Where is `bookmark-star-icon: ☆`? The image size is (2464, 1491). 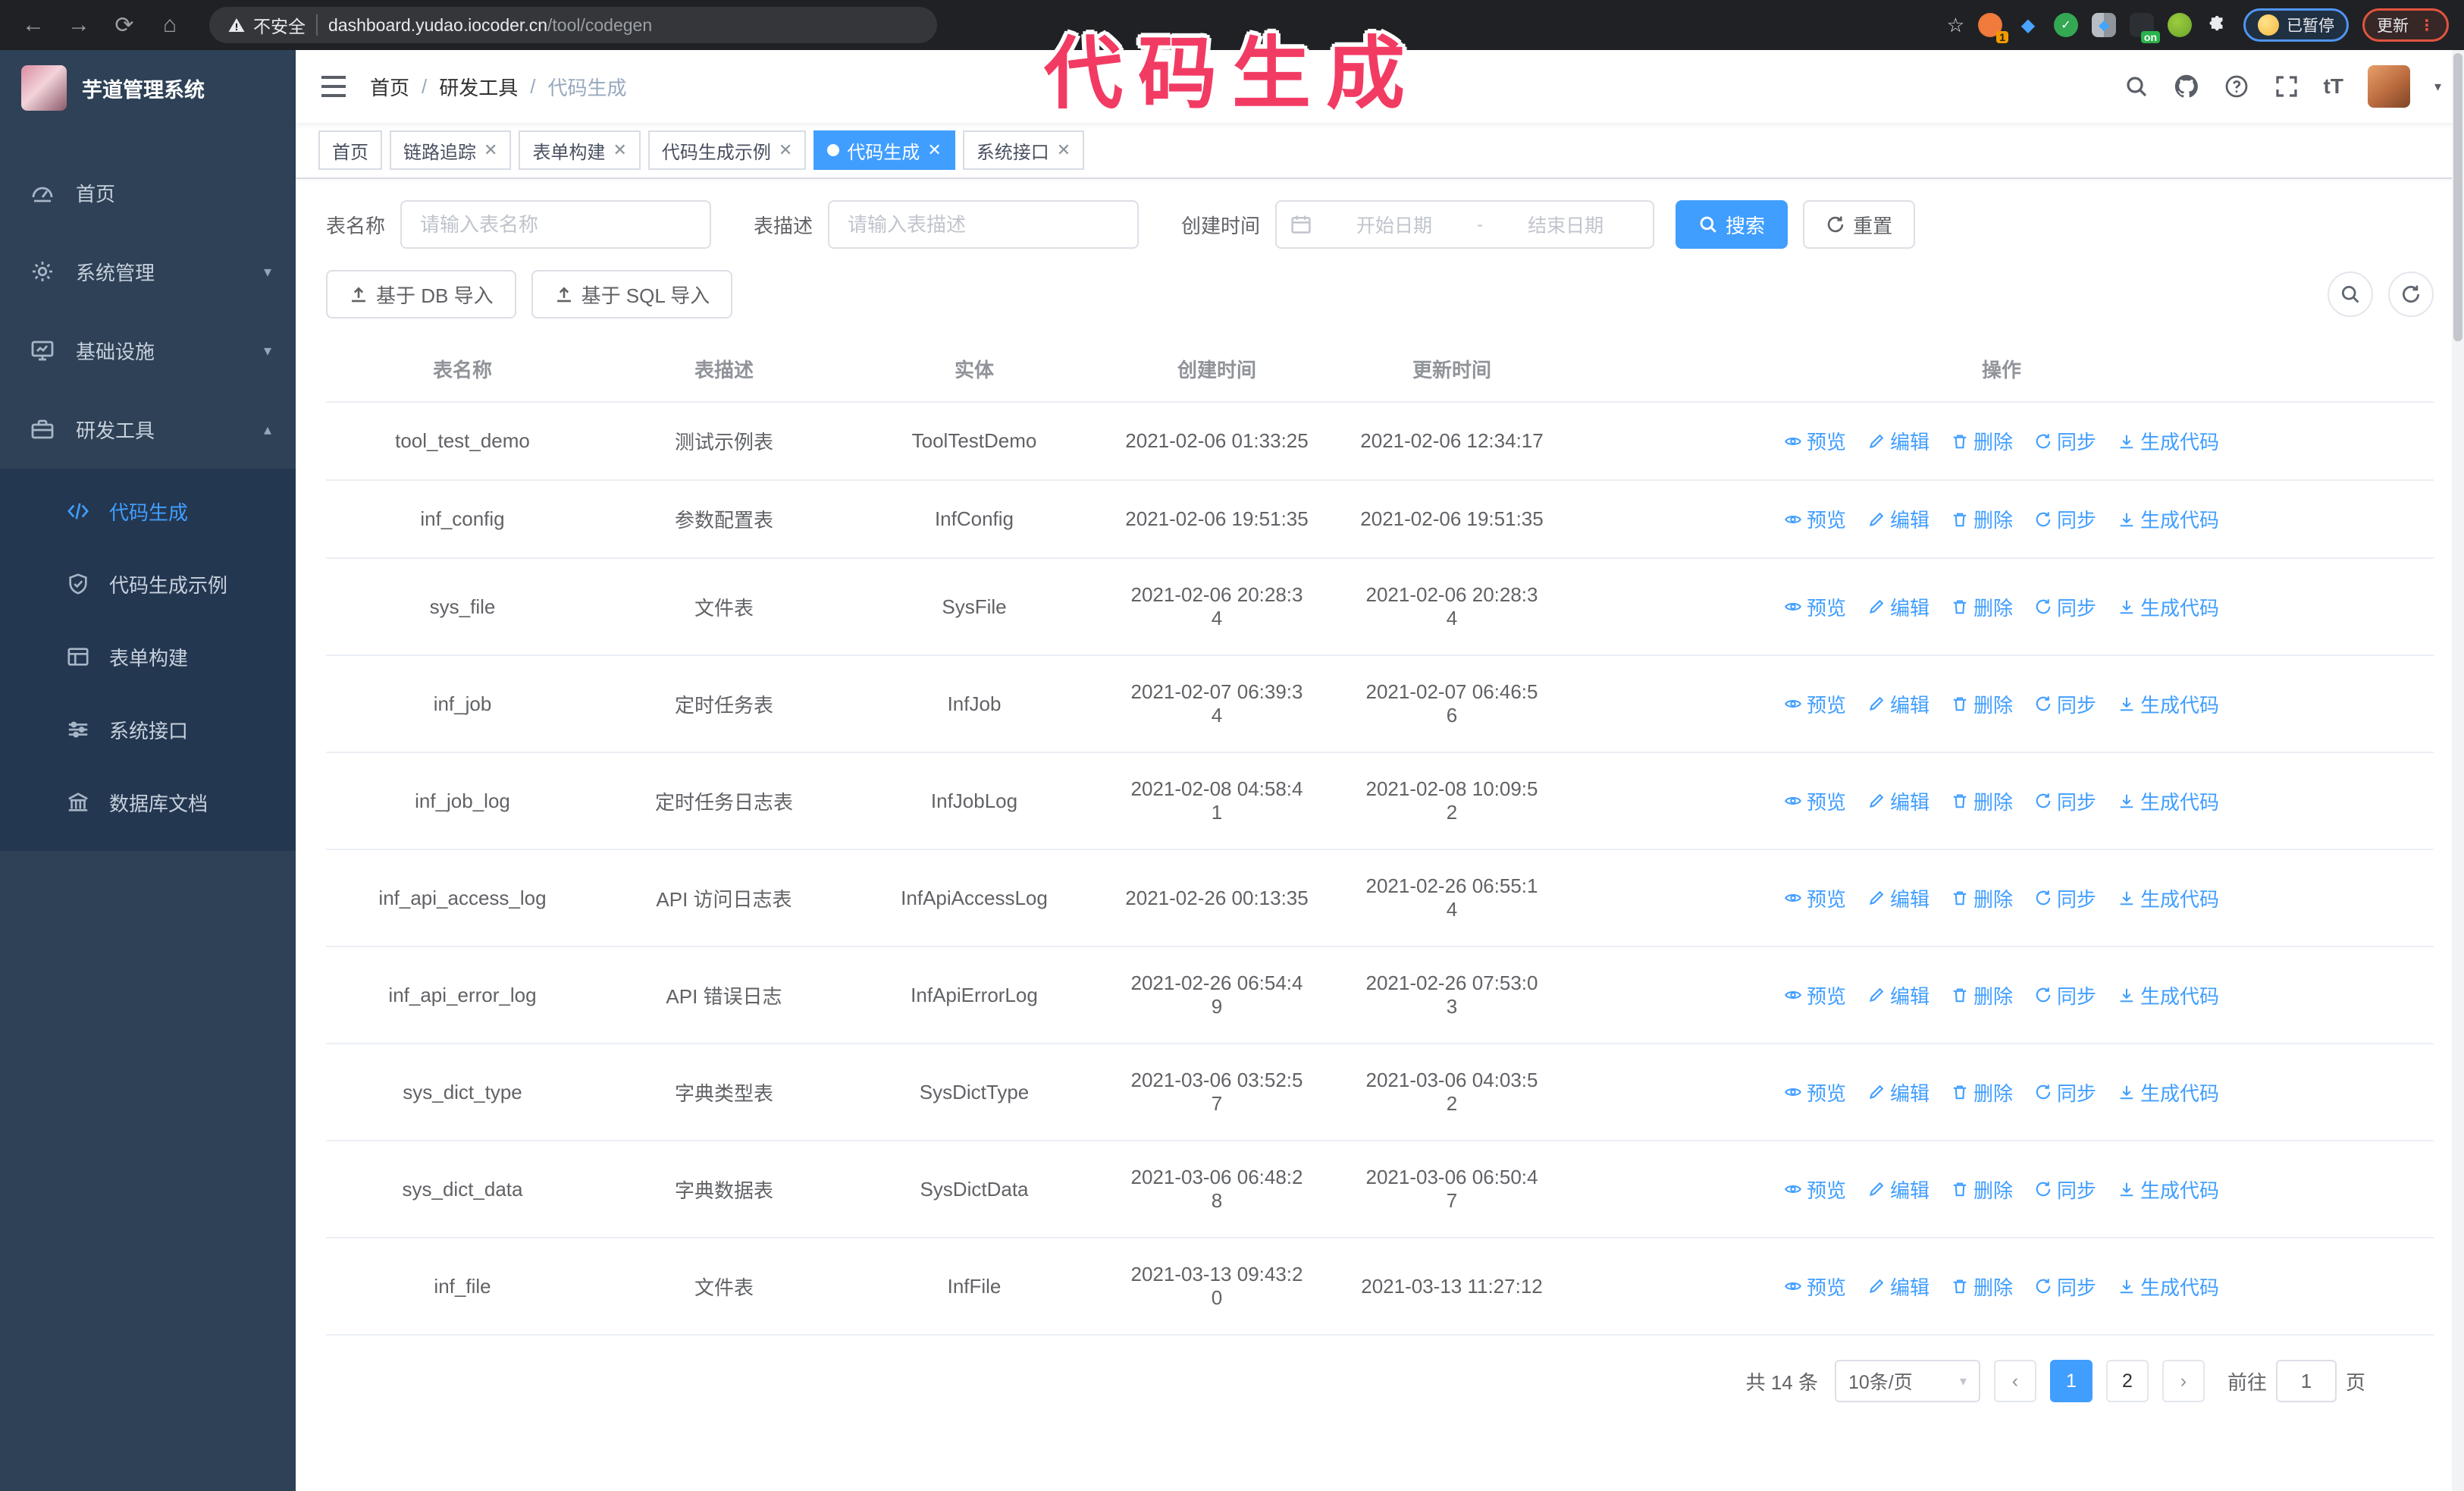
bookmark-star-icon: ☆ is located at coordinates (1956, 25).